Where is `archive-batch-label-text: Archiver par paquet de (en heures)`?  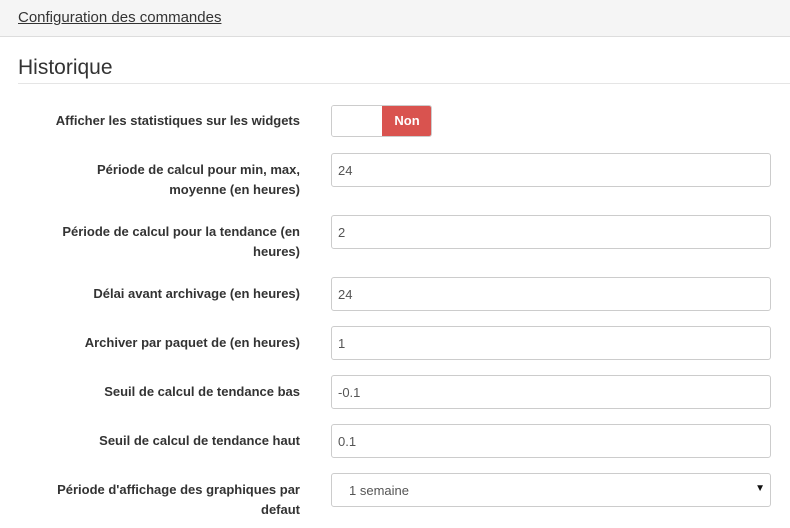
archive-batch-label-text: Archiver par paquet de (en heures) is located at coordinates (192, 342).